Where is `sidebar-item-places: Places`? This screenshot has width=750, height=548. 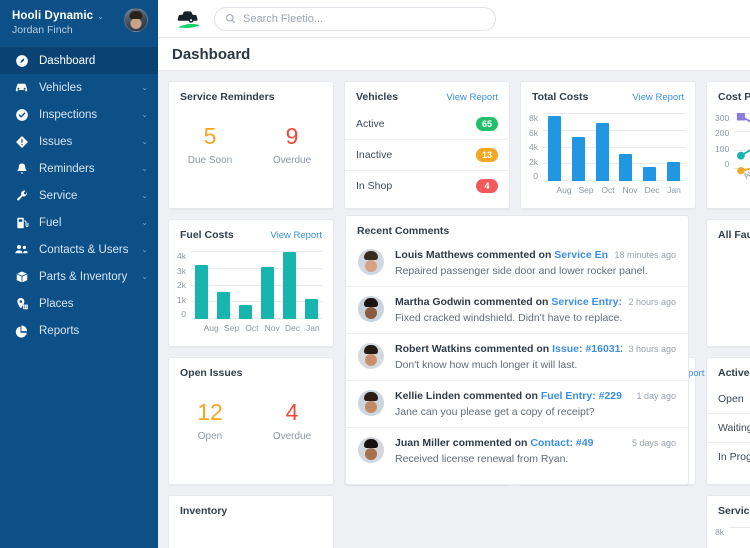
sidebar-item-places: Places is located at coordinates (79, 303).